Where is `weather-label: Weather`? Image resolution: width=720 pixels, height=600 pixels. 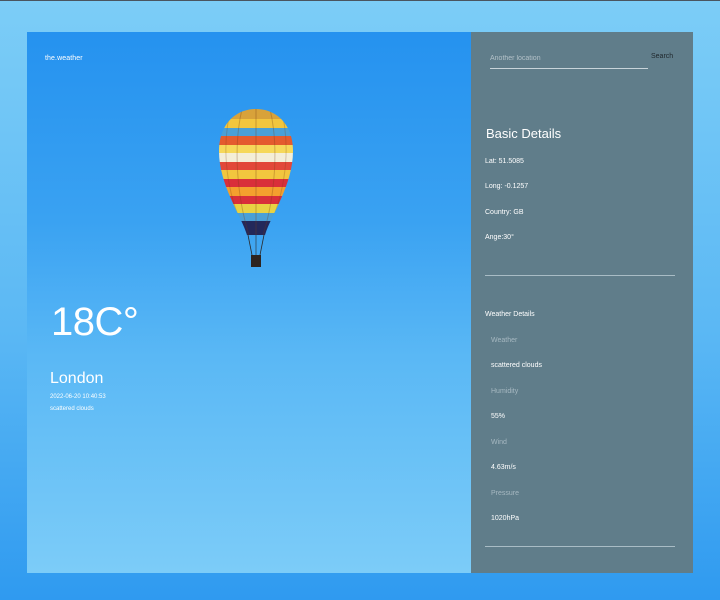 weather-label: Weather is located at coordinates (504, 340).